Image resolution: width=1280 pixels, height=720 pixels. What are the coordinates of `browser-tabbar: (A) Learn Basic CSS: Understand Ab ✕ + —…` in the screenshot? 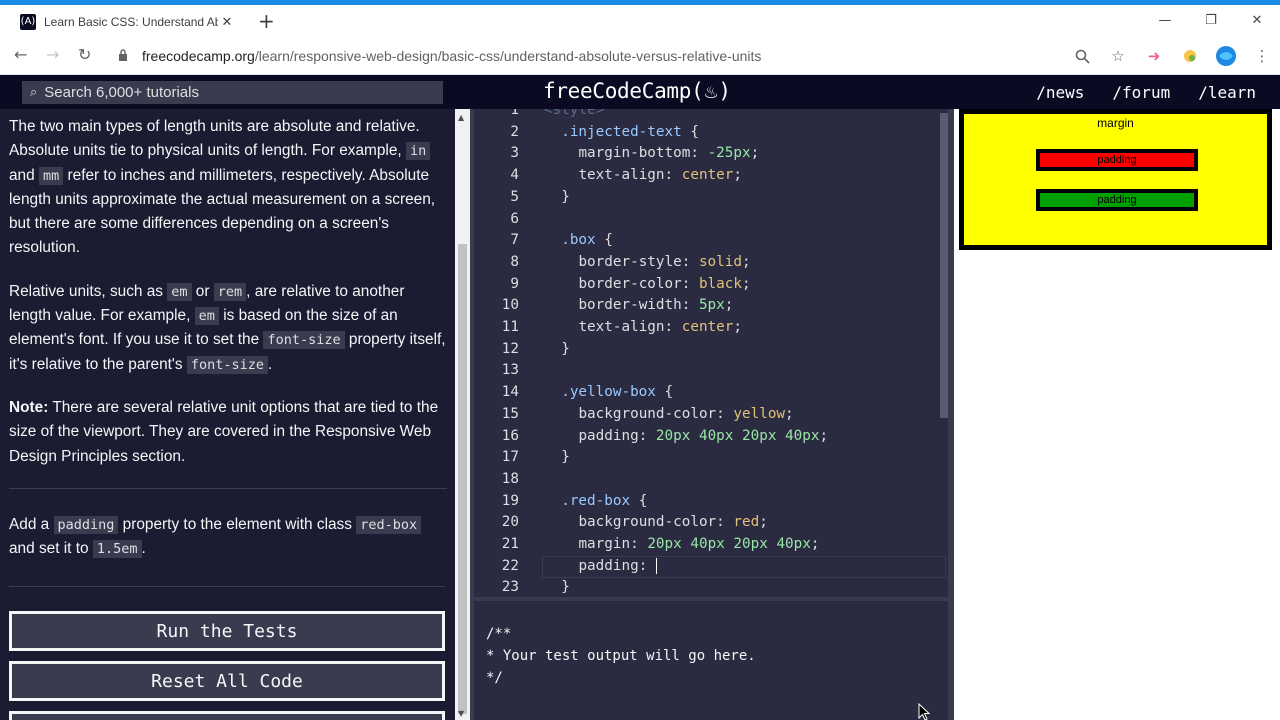 It's located at (640, 21).